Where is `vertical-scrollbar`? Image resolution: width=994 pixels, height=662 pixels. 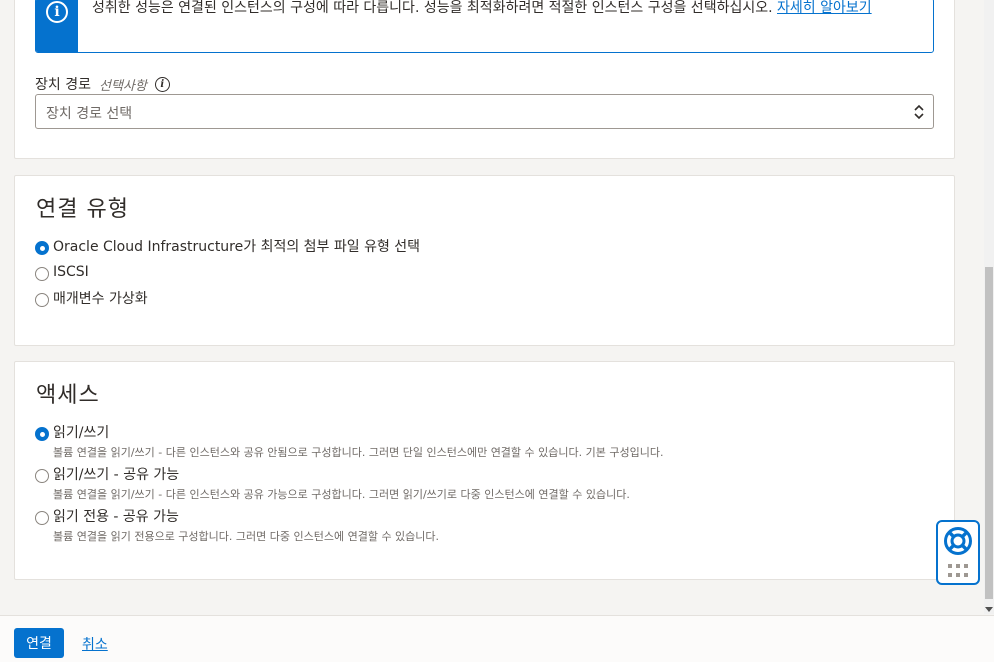
vertical-scrollbar is located at coordinates (989, 307).